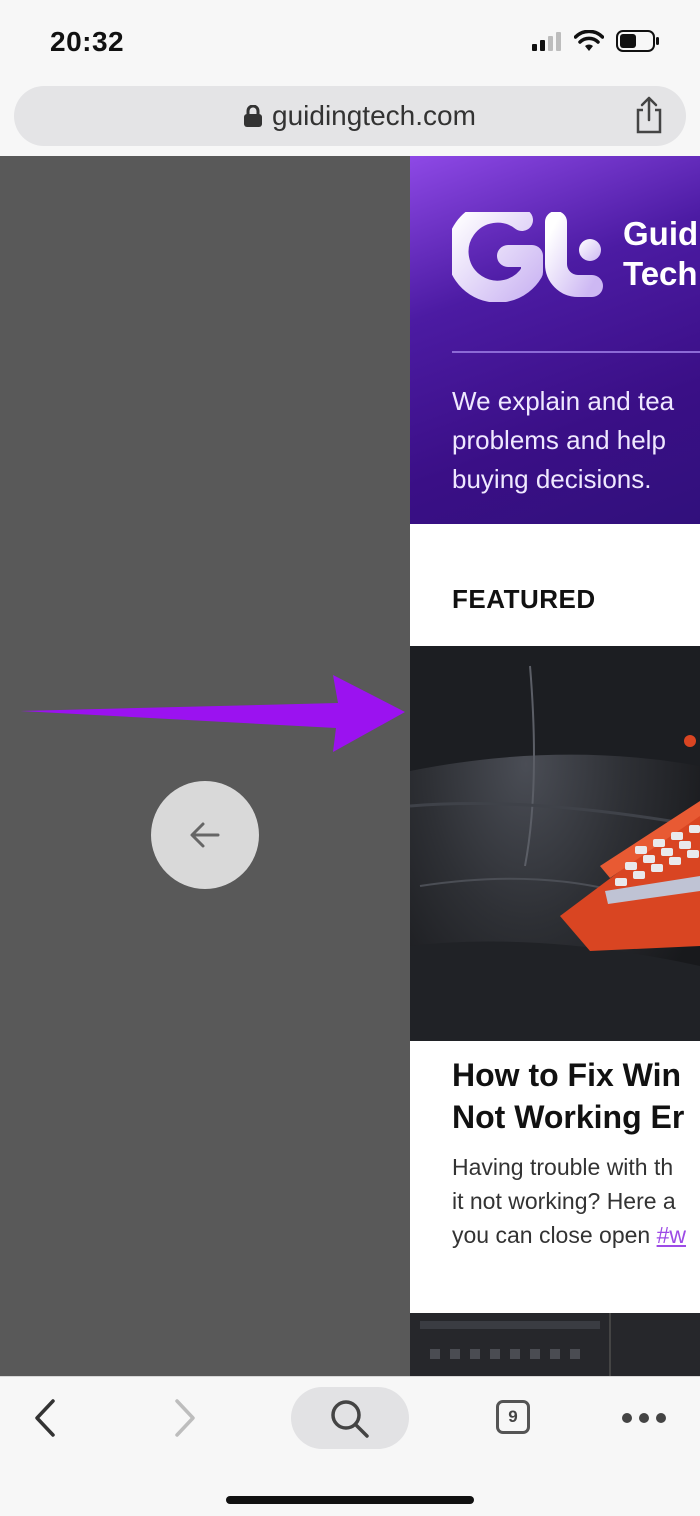 This screenshot has height=1516, width=700. What do you see at coordinates (87, 41) in the screenshot?
I see `status-time: 20:32` at bounding box center [87, 41].